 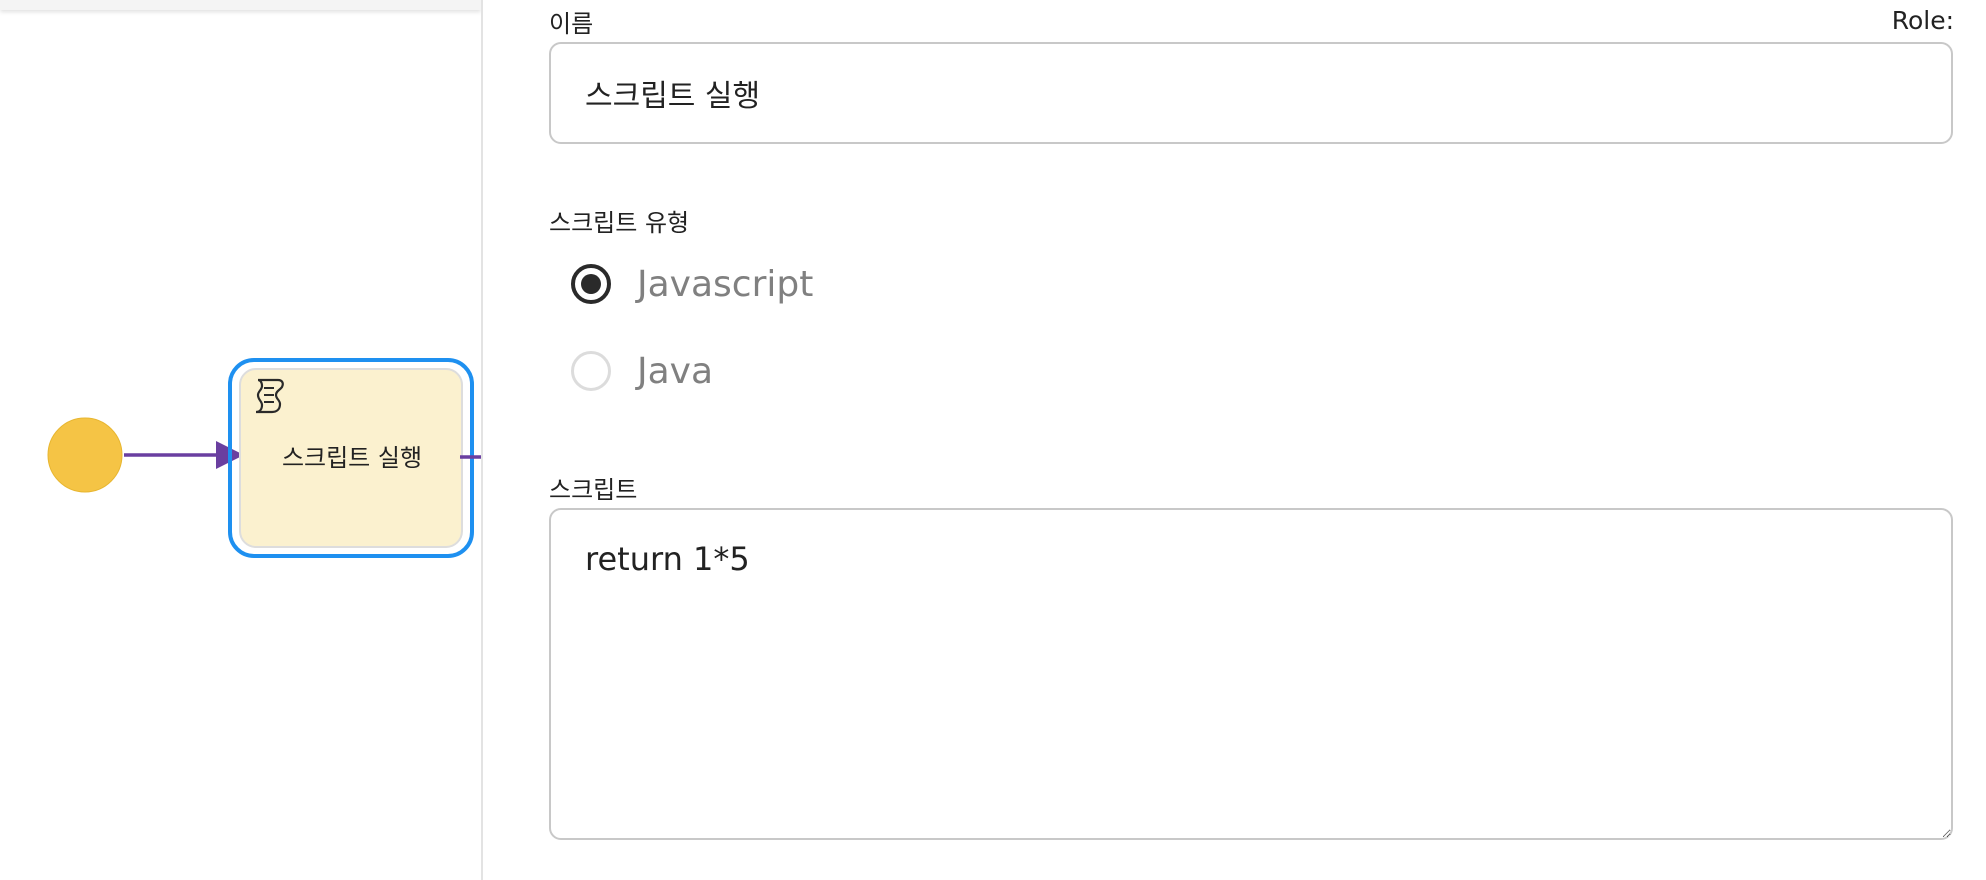 I want to click on radio-option-javascript: Javascript, so click(x=692, y=284).